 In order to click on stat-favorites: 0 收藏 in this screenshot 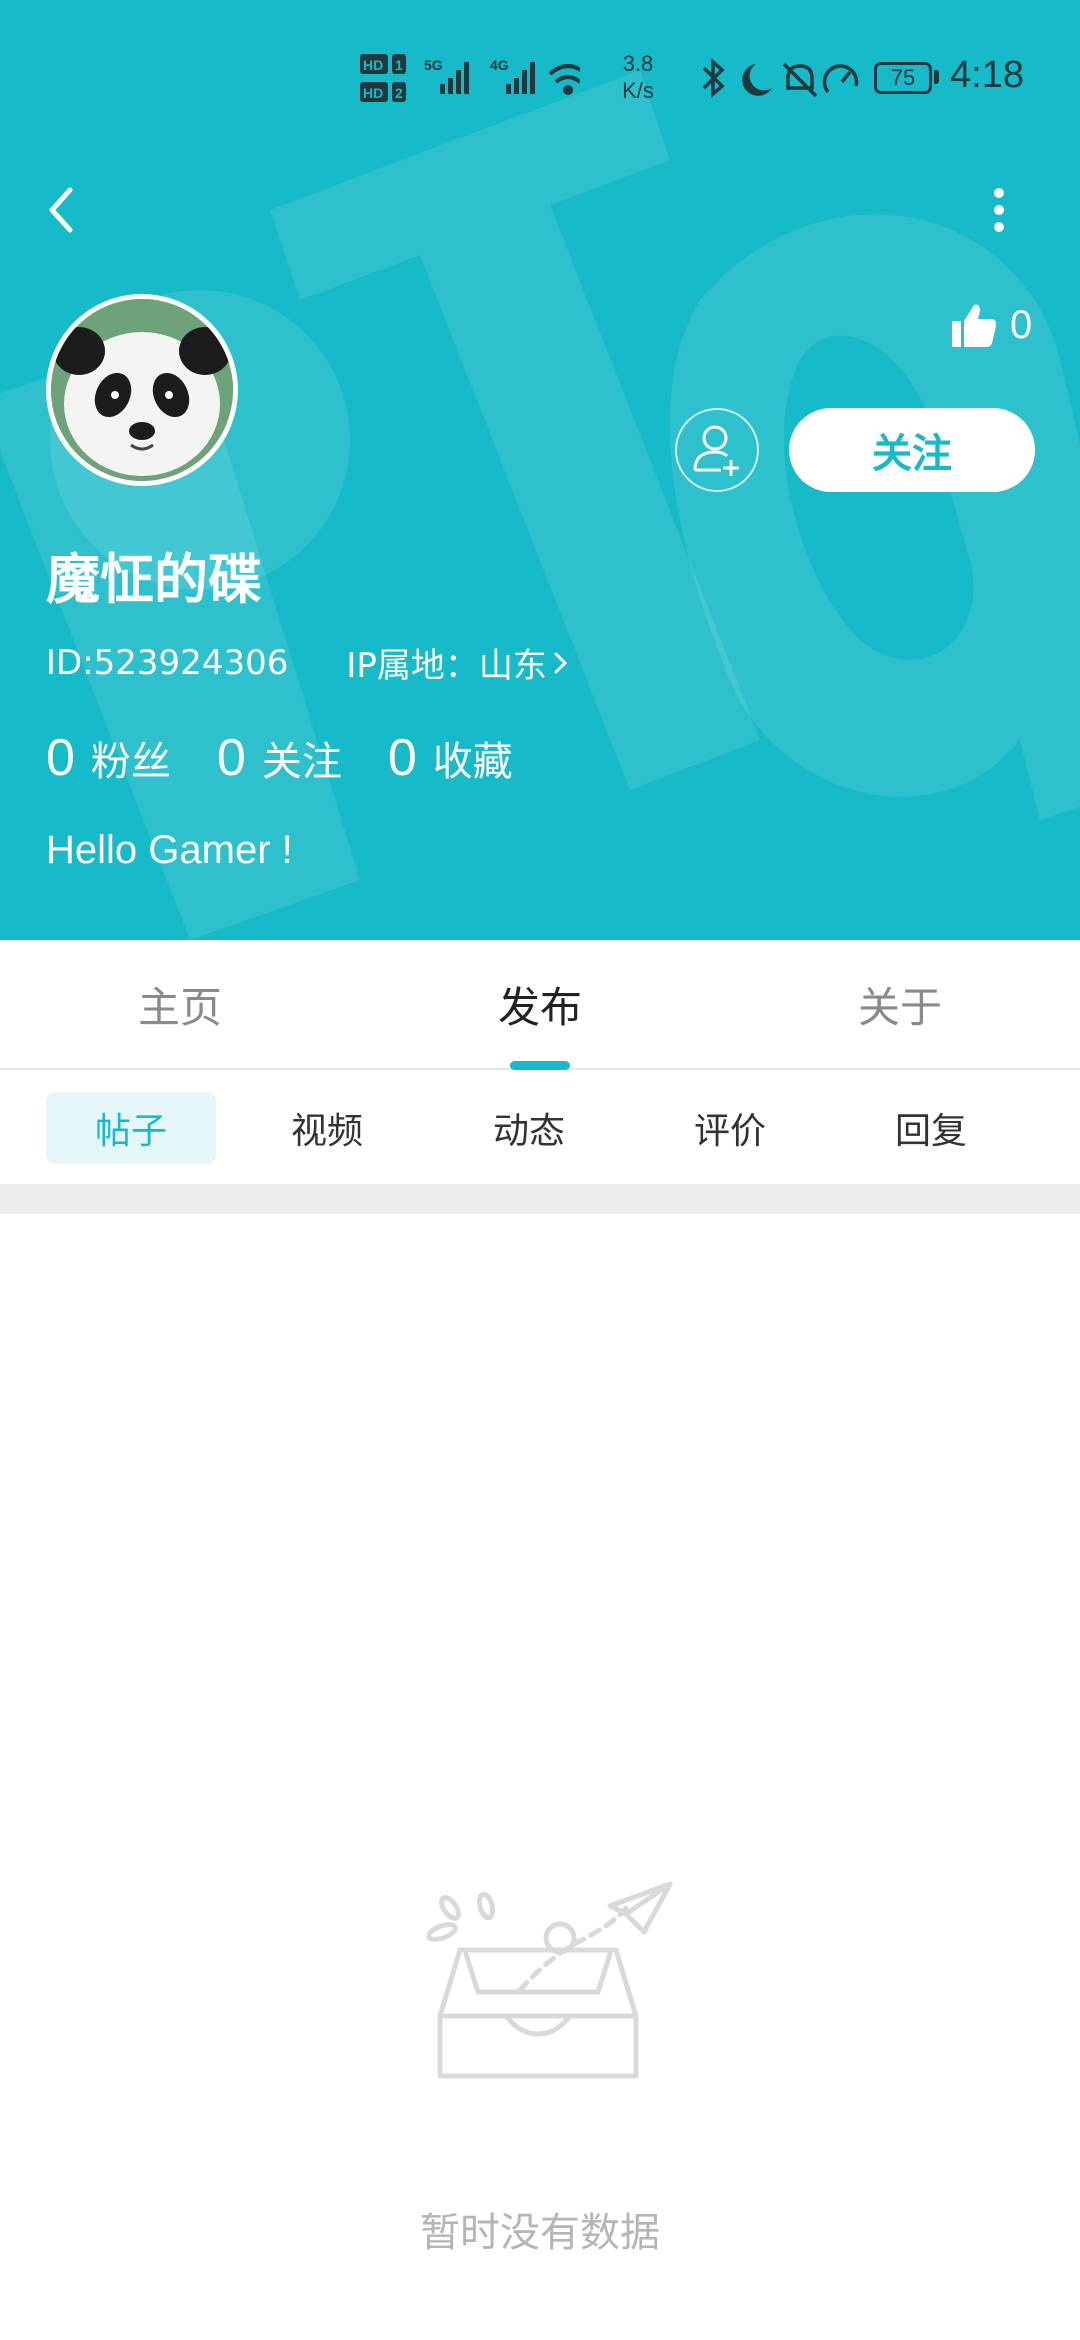, I will do `click(450, 758)`.